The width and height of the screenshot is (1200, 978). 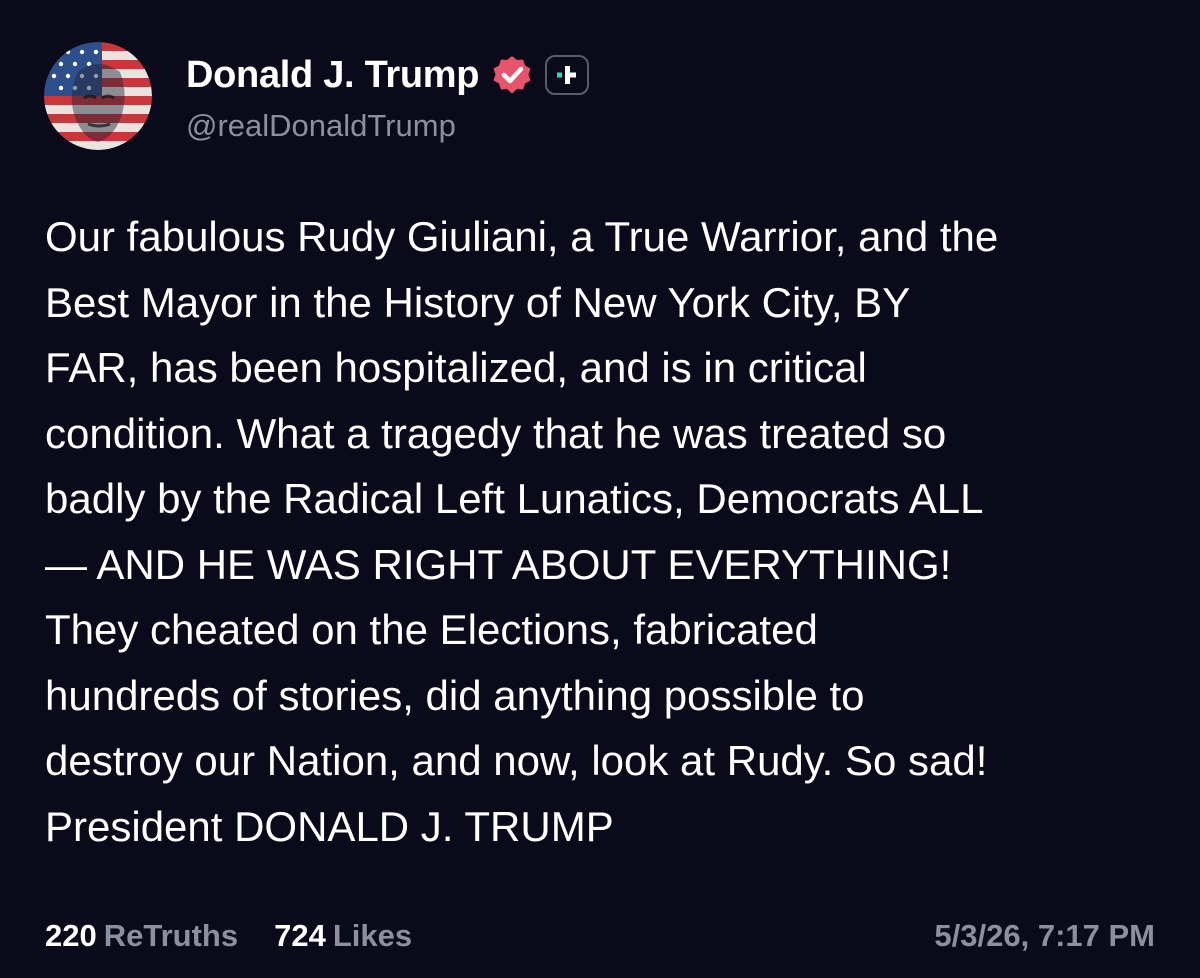 I want to click on flag-portrait-avatar, so click(x=98, y=96).